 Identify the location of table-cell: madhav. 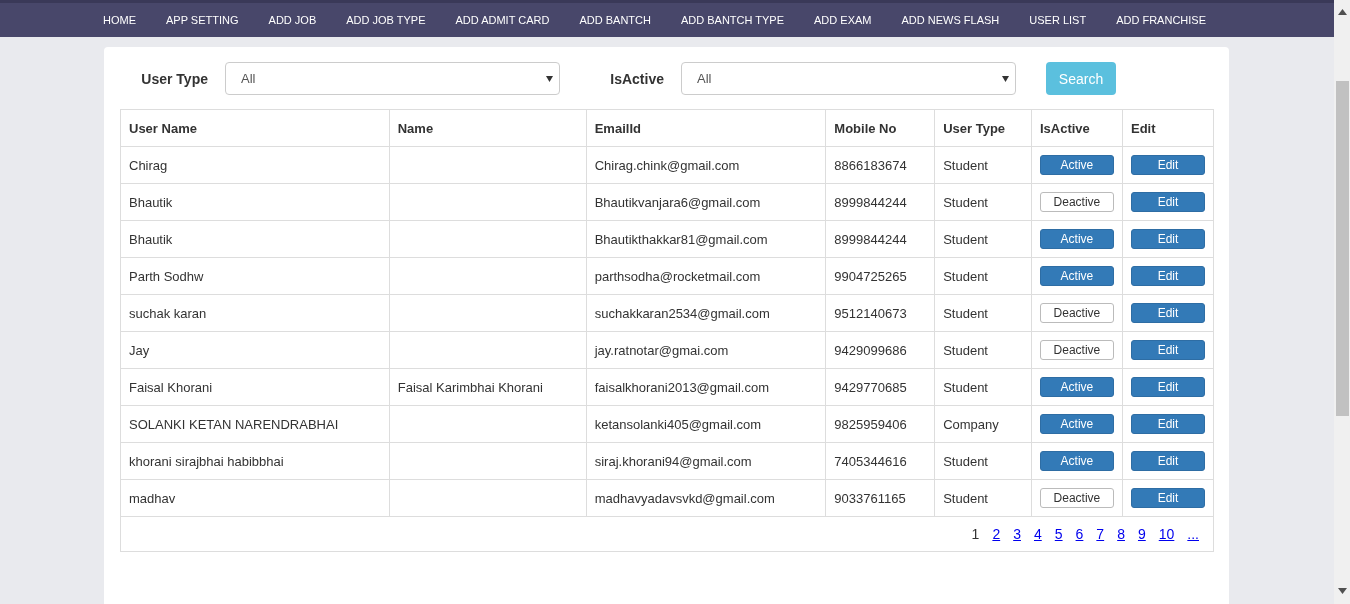
(255, 498).